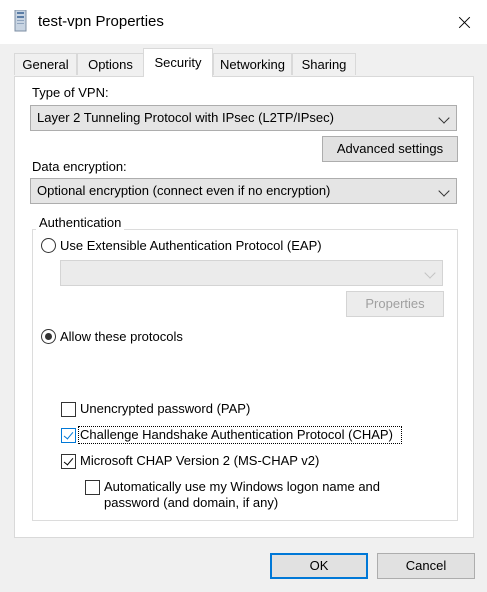 The image size is (487, 592). Describe the element at coordinates (79, 166) in the screenshot. I see `encryption-label: Data encryption:` at that location.